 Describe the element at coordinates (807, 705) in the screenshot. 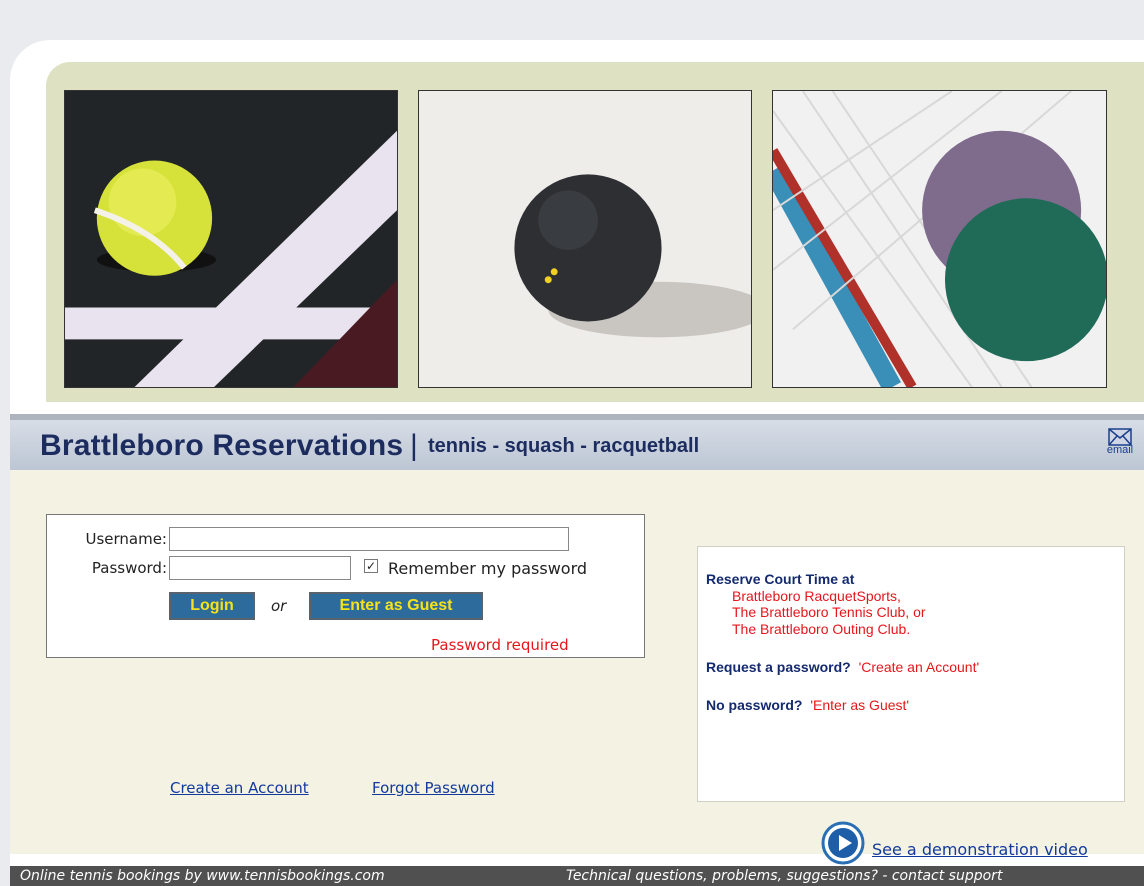

I see `no-password-line: No password? 'Enter as Guest'` at that location.